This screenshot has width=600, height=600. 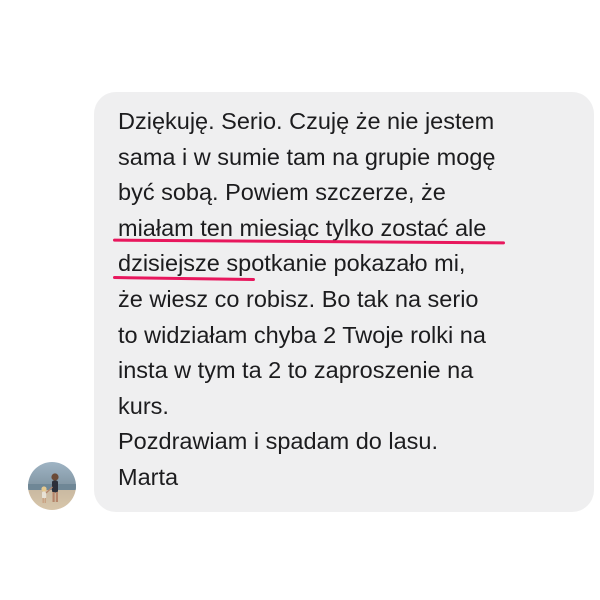 What do you see at coordinates (307, 156) in the screenshot?
I see `message-line: sama i w sumie tam na grupie mogę` at bounding box center [307, 156].